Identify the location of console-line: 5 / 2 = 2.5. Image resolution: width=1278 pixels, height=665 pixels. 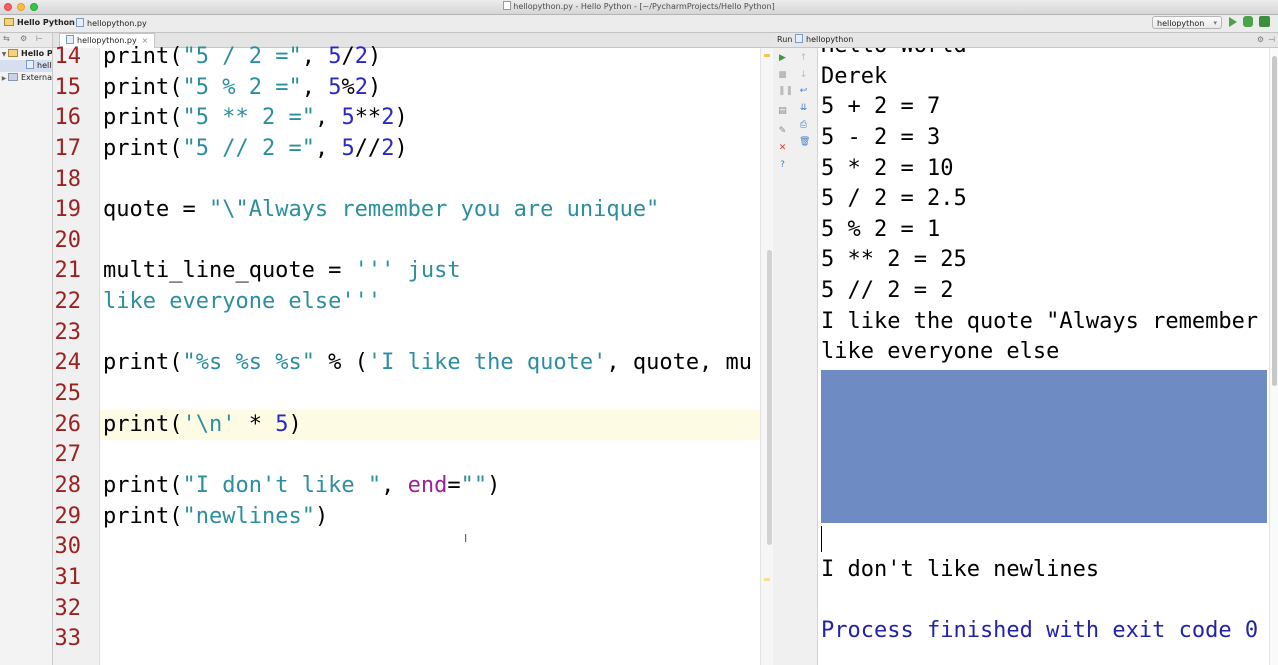
(894, 199).